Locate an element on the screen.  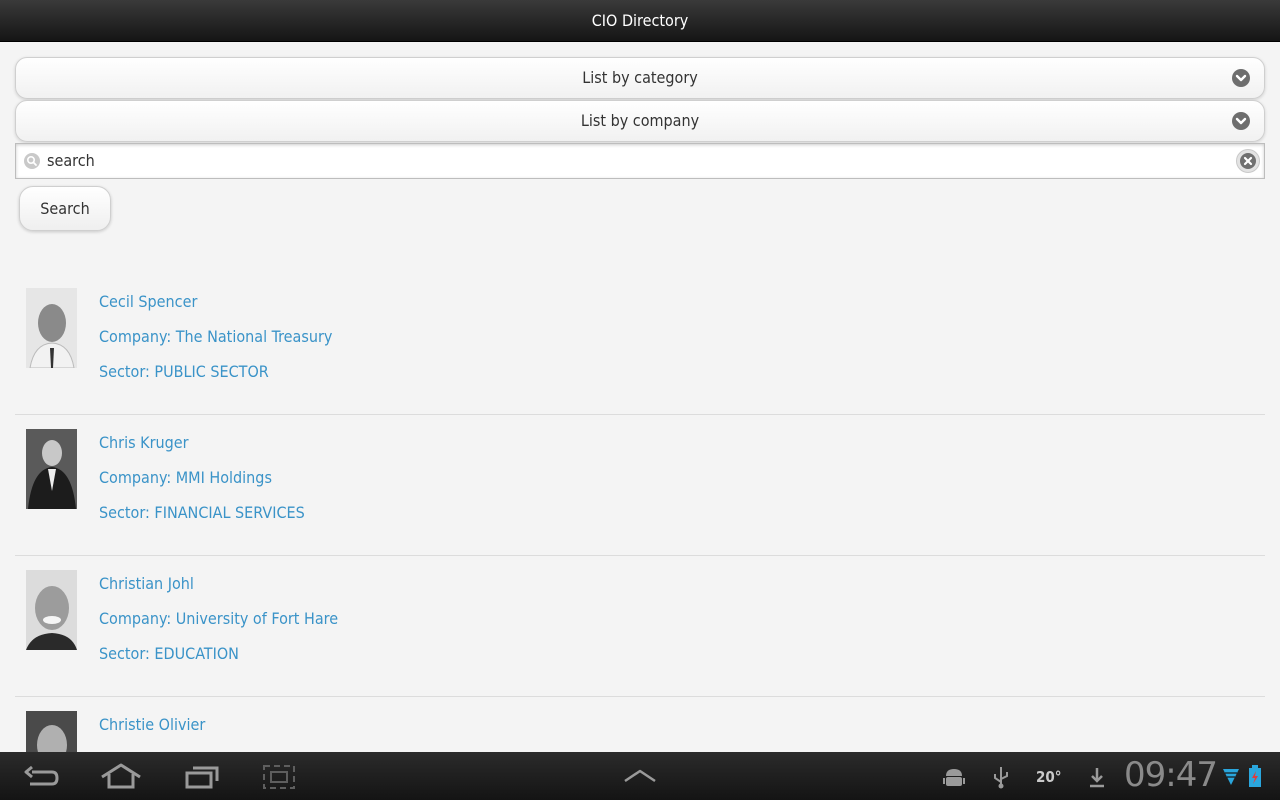
clock: 09:47 is located at coordinates (1171, 775).